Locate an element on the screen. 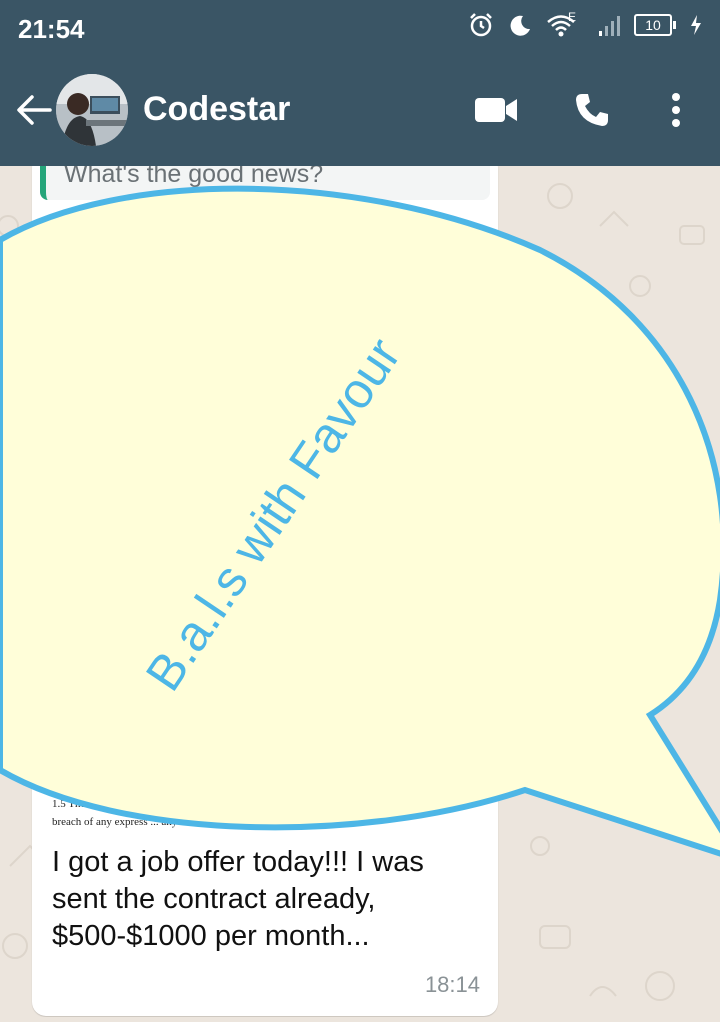 This screenshot has width=720, height=1022. battery-level: 10 is located at coordinates (653, 25).